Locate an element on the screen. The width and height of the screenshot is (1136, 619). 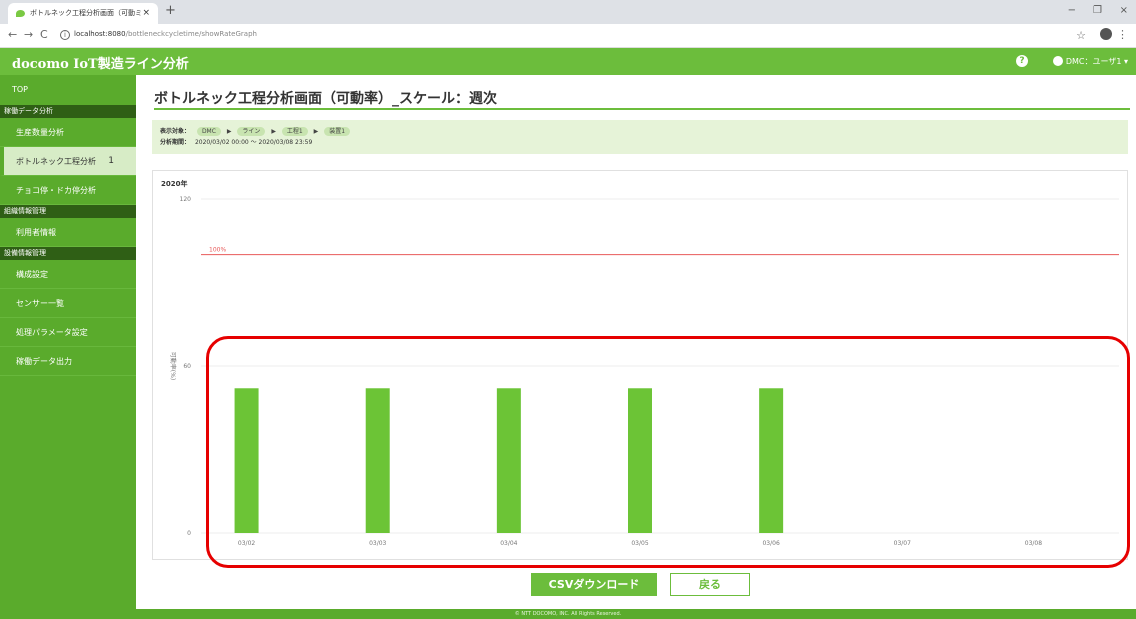
target-pill-company: DMC is located at coordinates (208, 131).